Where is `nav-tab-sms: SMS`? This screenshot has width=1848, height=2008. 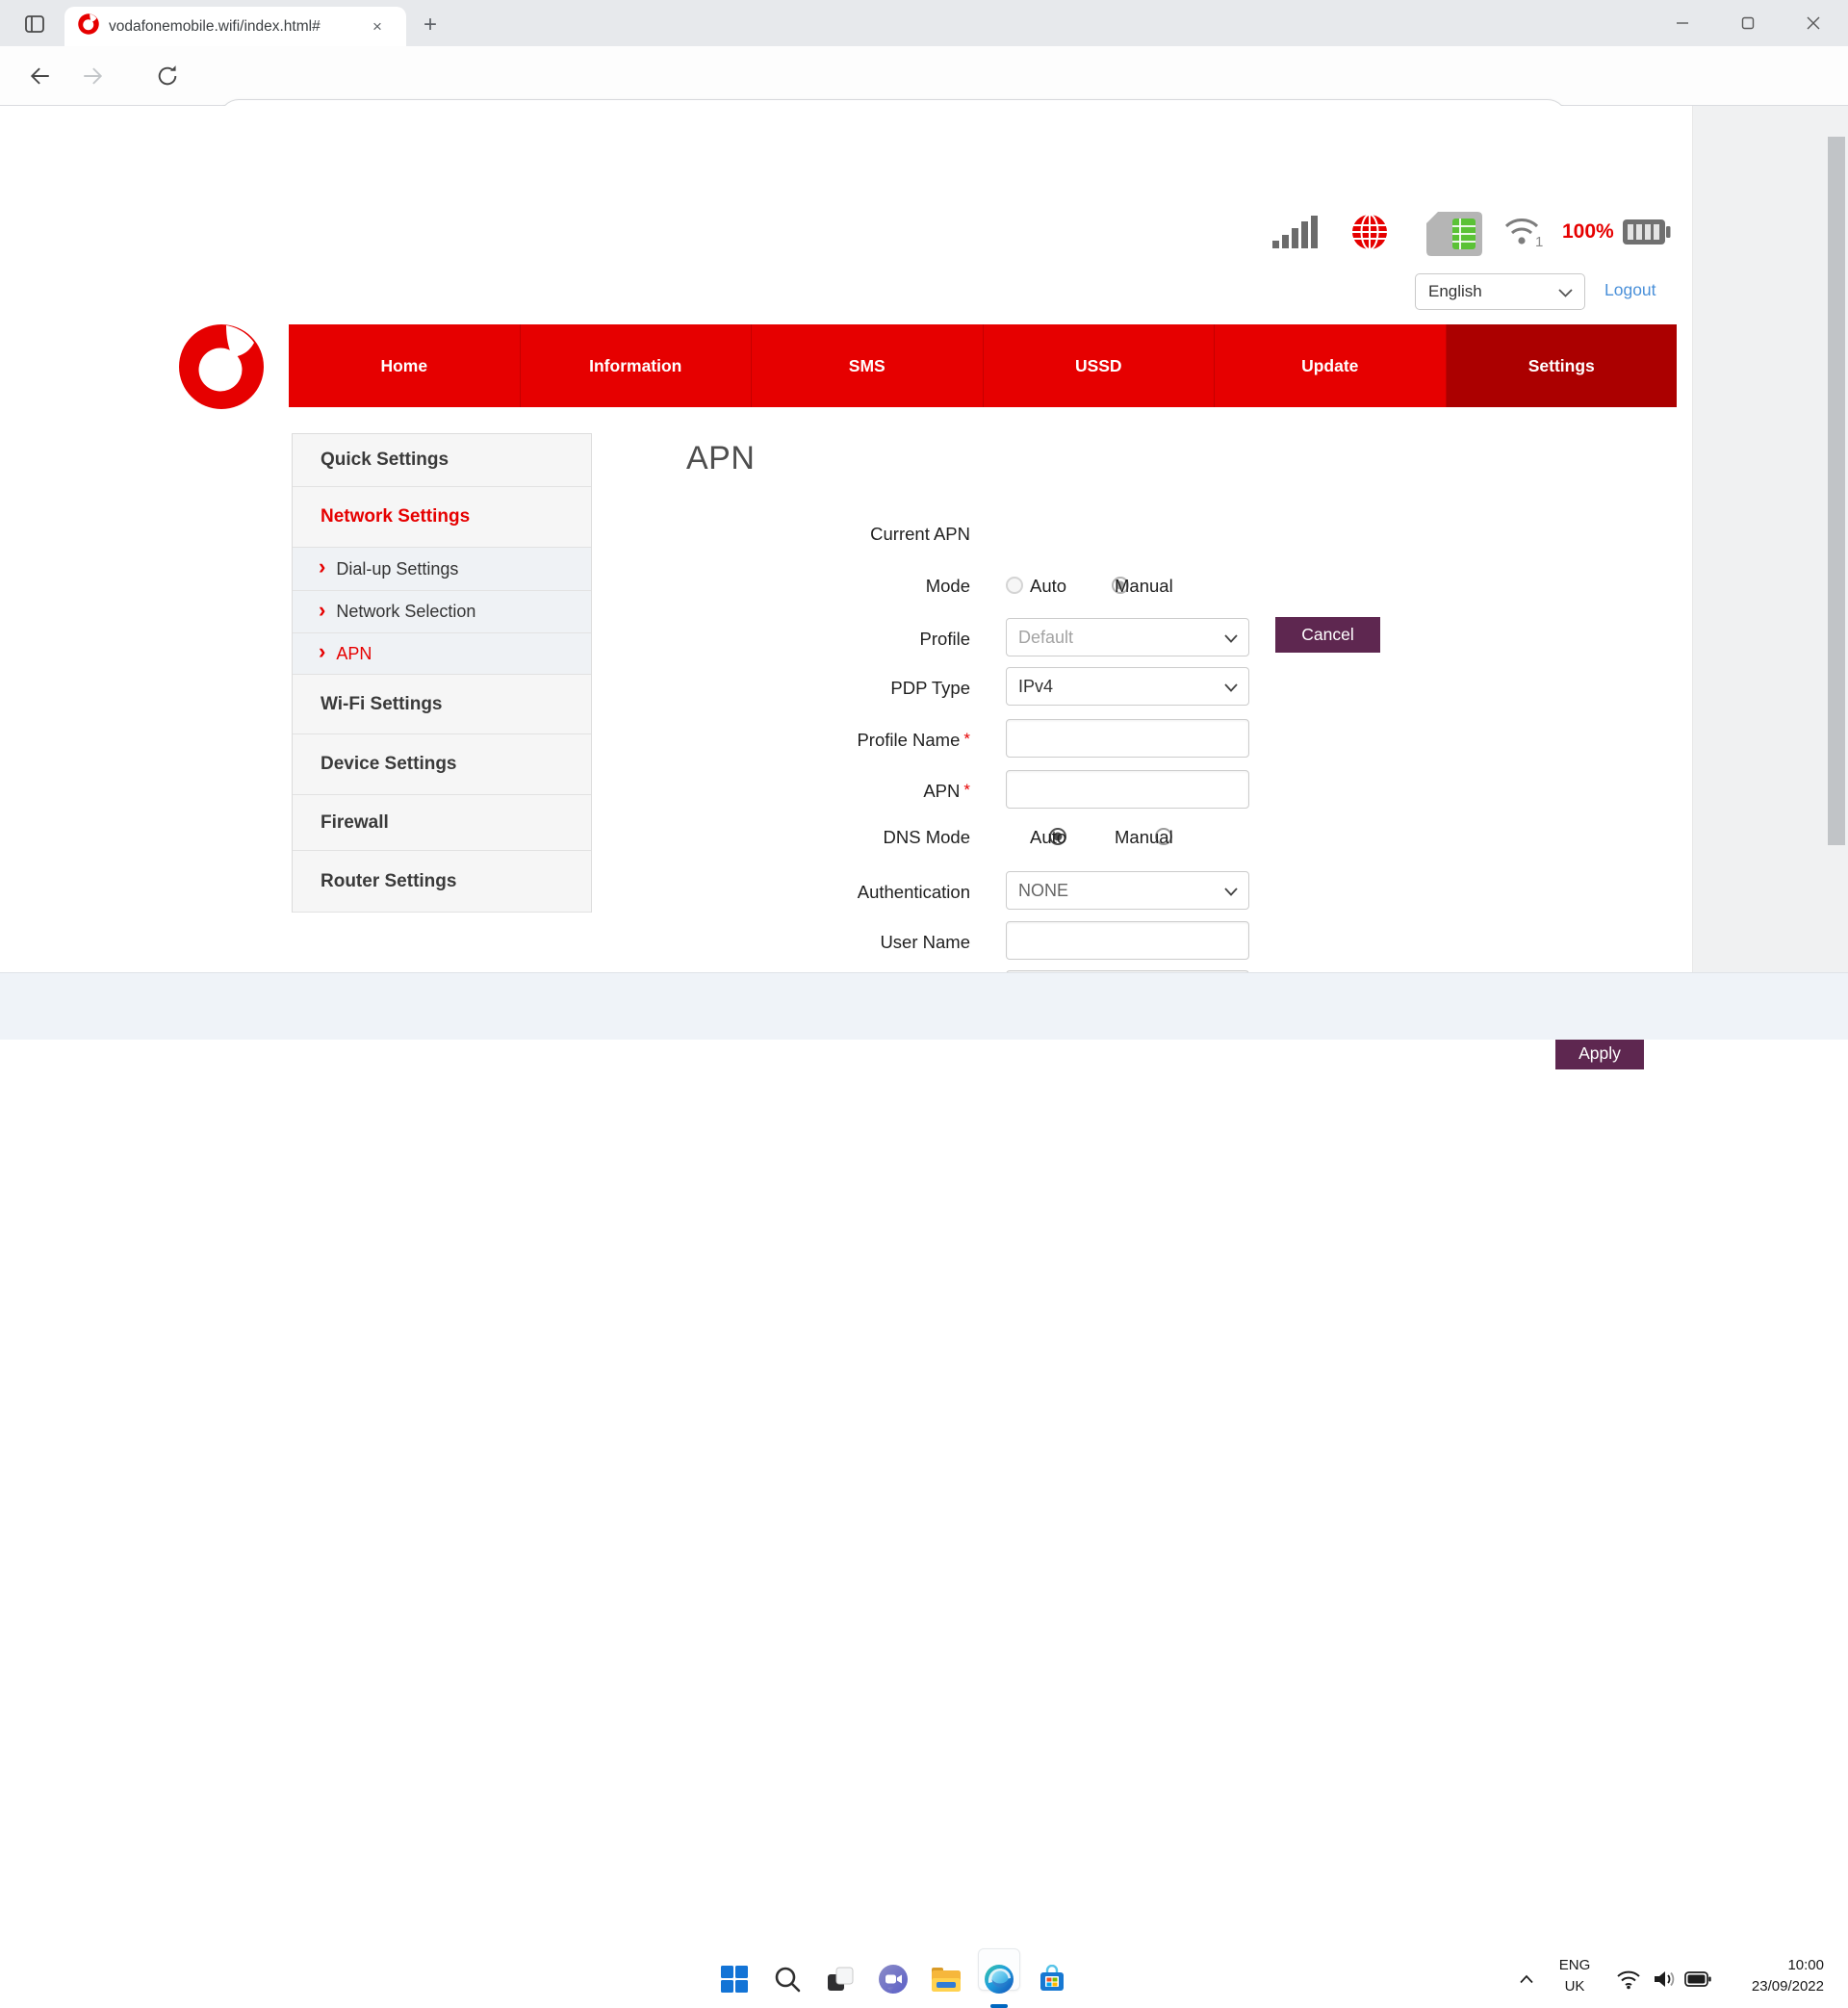 nav-tab-sms: SMS is located at coordinates (868, 365).